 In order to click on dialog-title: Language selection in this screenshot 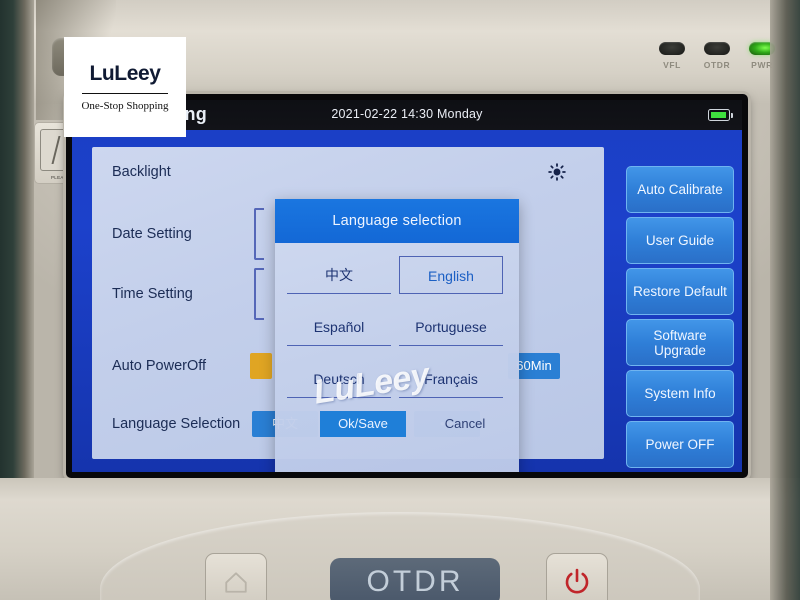, I will do `click(397, 221)`.